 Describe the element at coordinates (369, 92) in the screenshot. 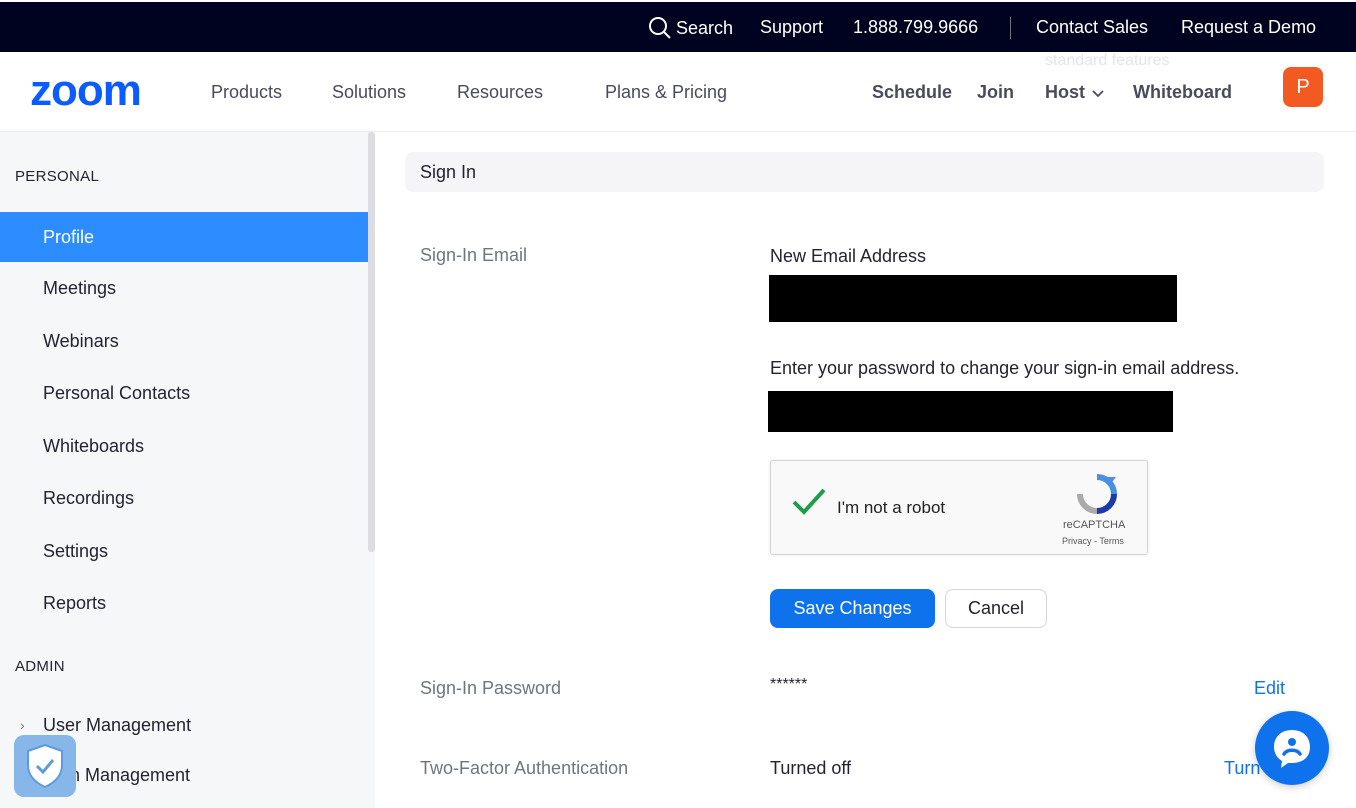

I see `nav-solutions: Solutions` at that location.